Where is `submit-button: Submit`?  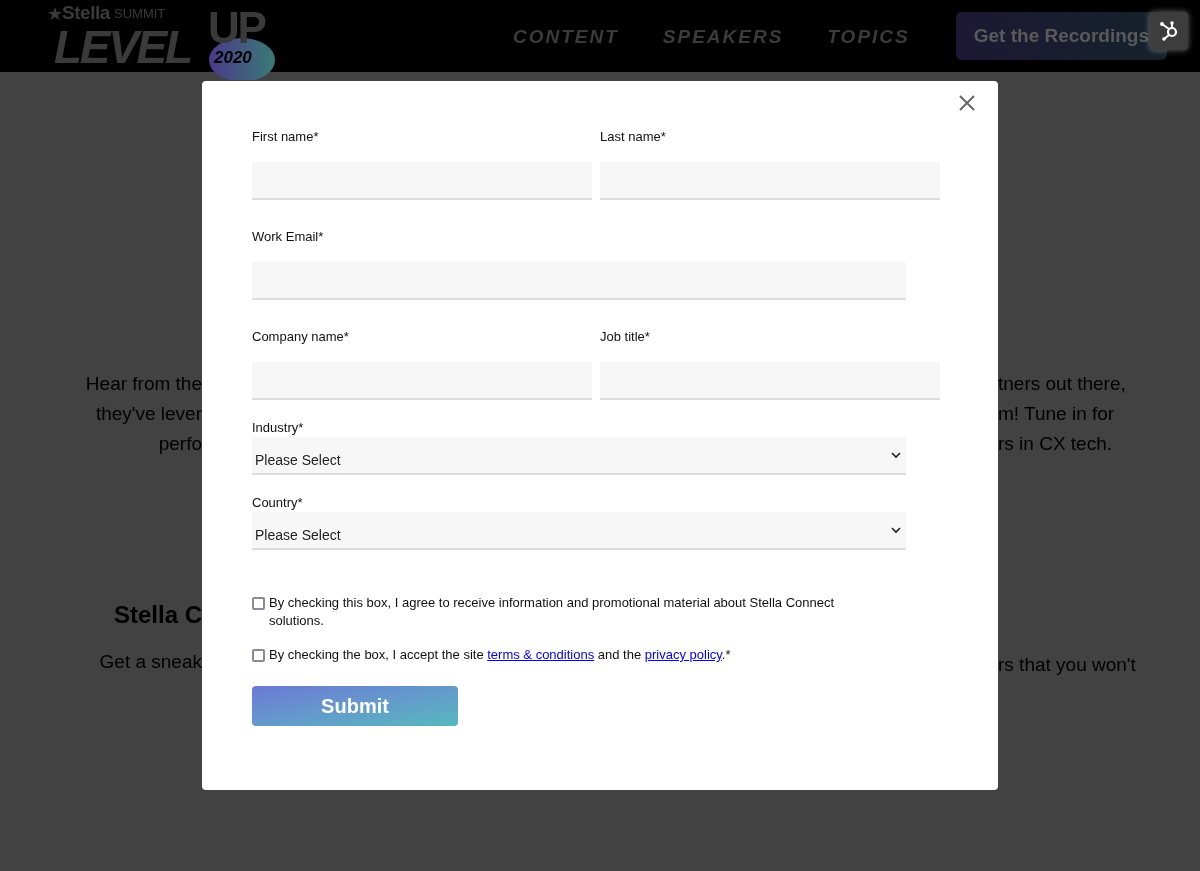
submit-button: Submit is located at coordinates (355, 706).